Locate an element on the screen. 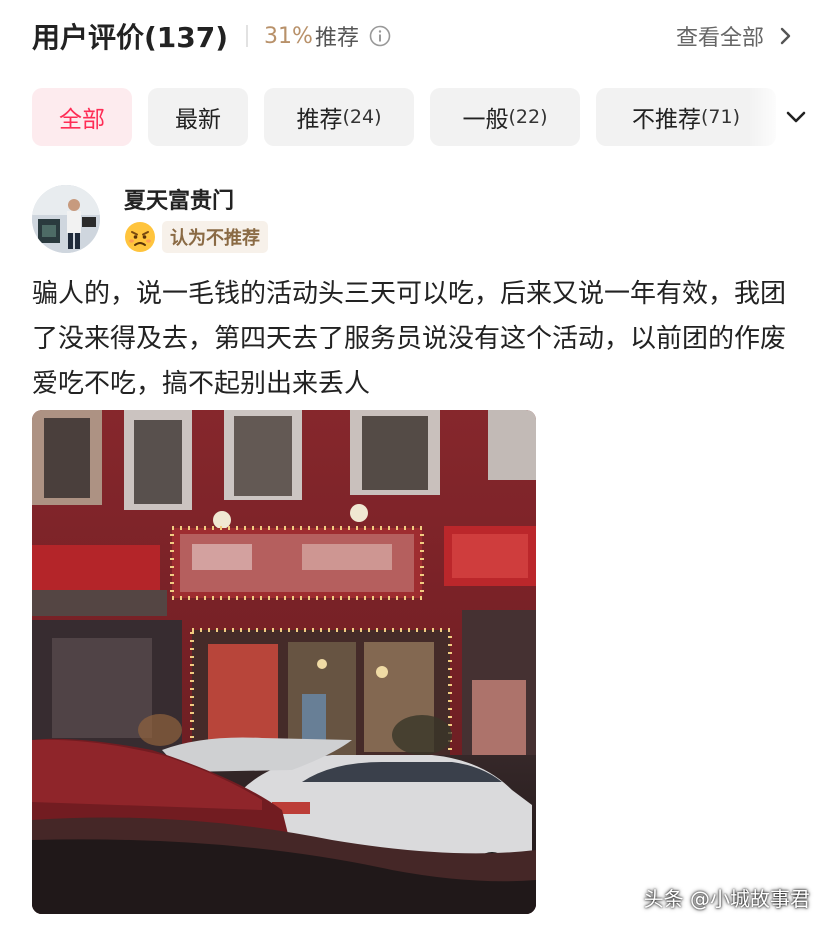 This screenshot has width=828, height=926. divider is located at coordinates (247, 36).